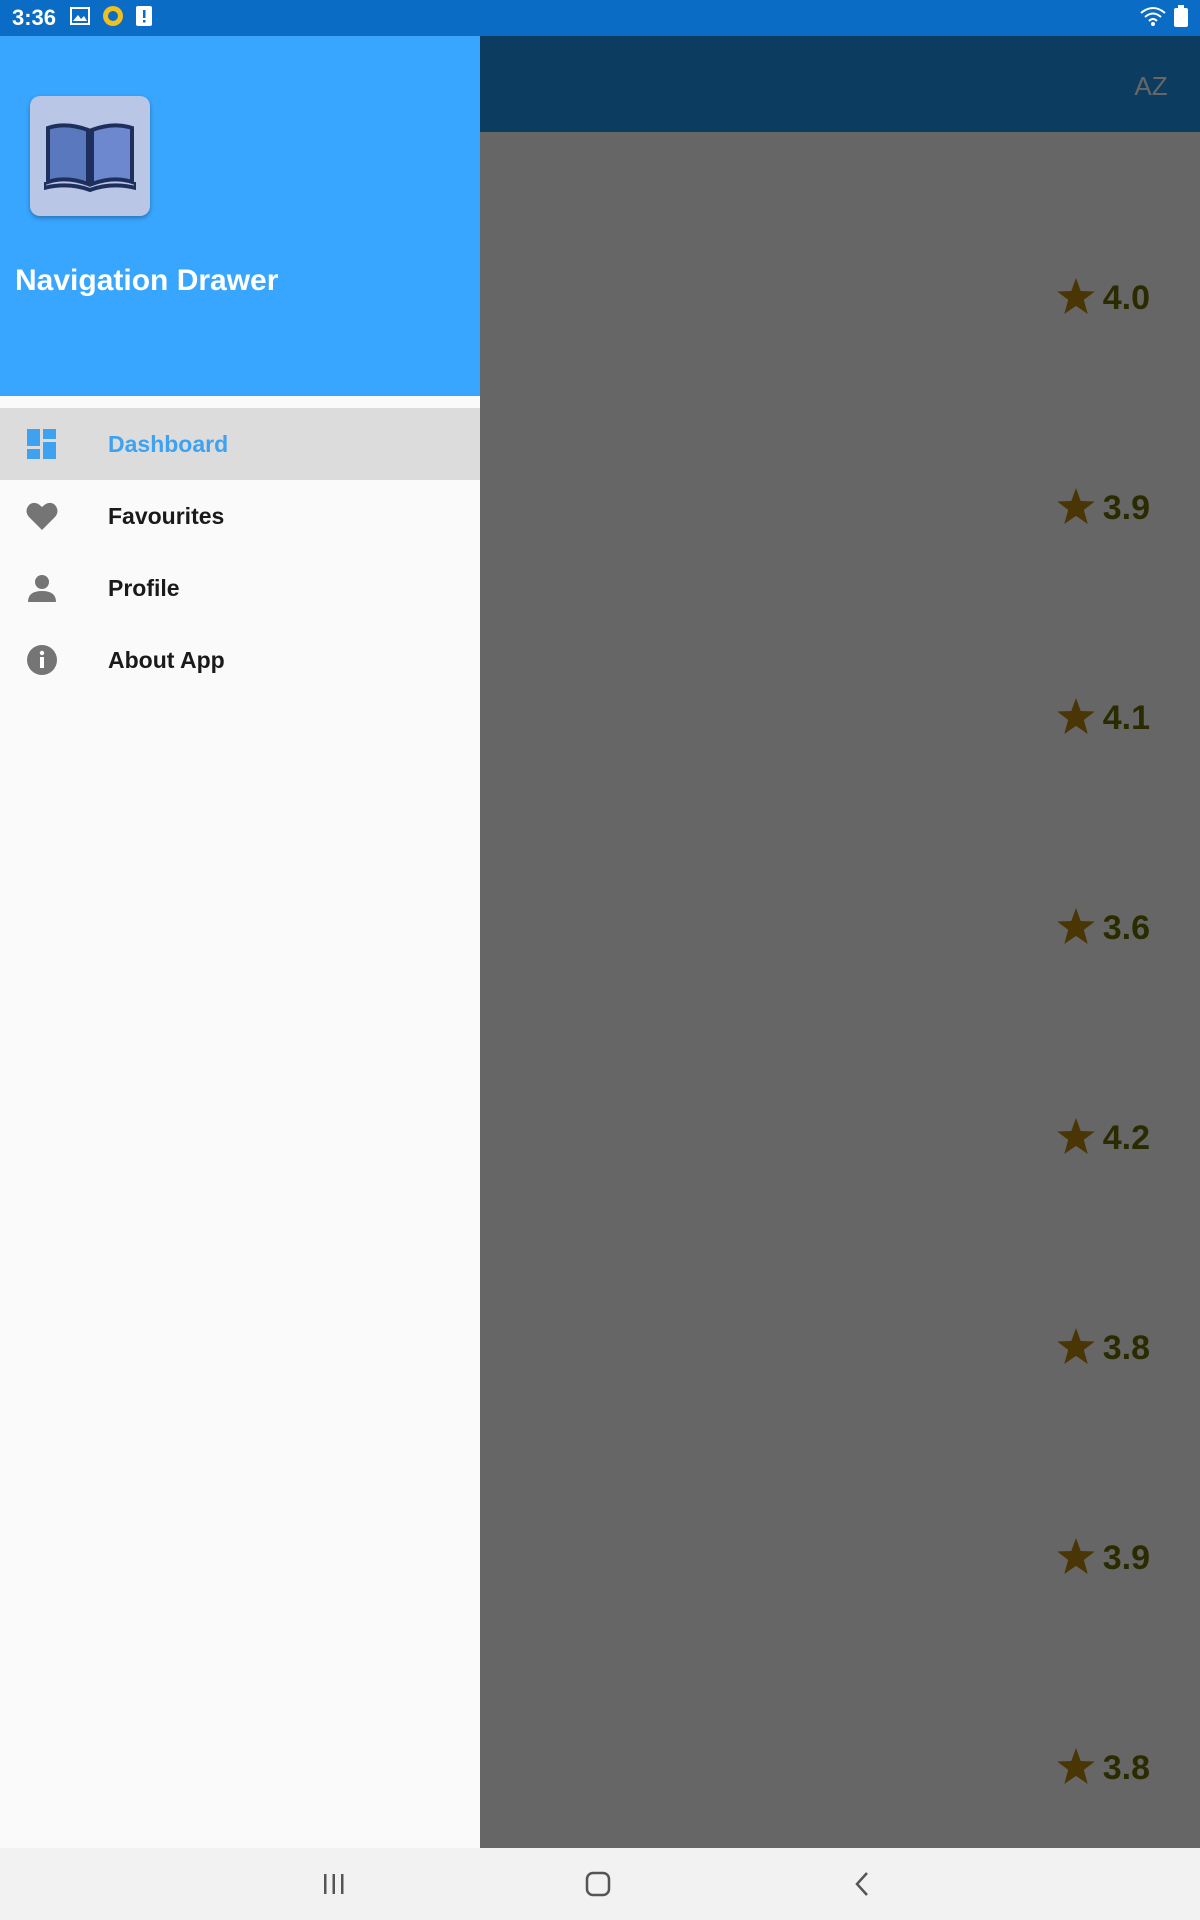  Describe the element at coordinates (240, 516) in the screenshot. I see `nav-item-favourites: Favourites` at that location.